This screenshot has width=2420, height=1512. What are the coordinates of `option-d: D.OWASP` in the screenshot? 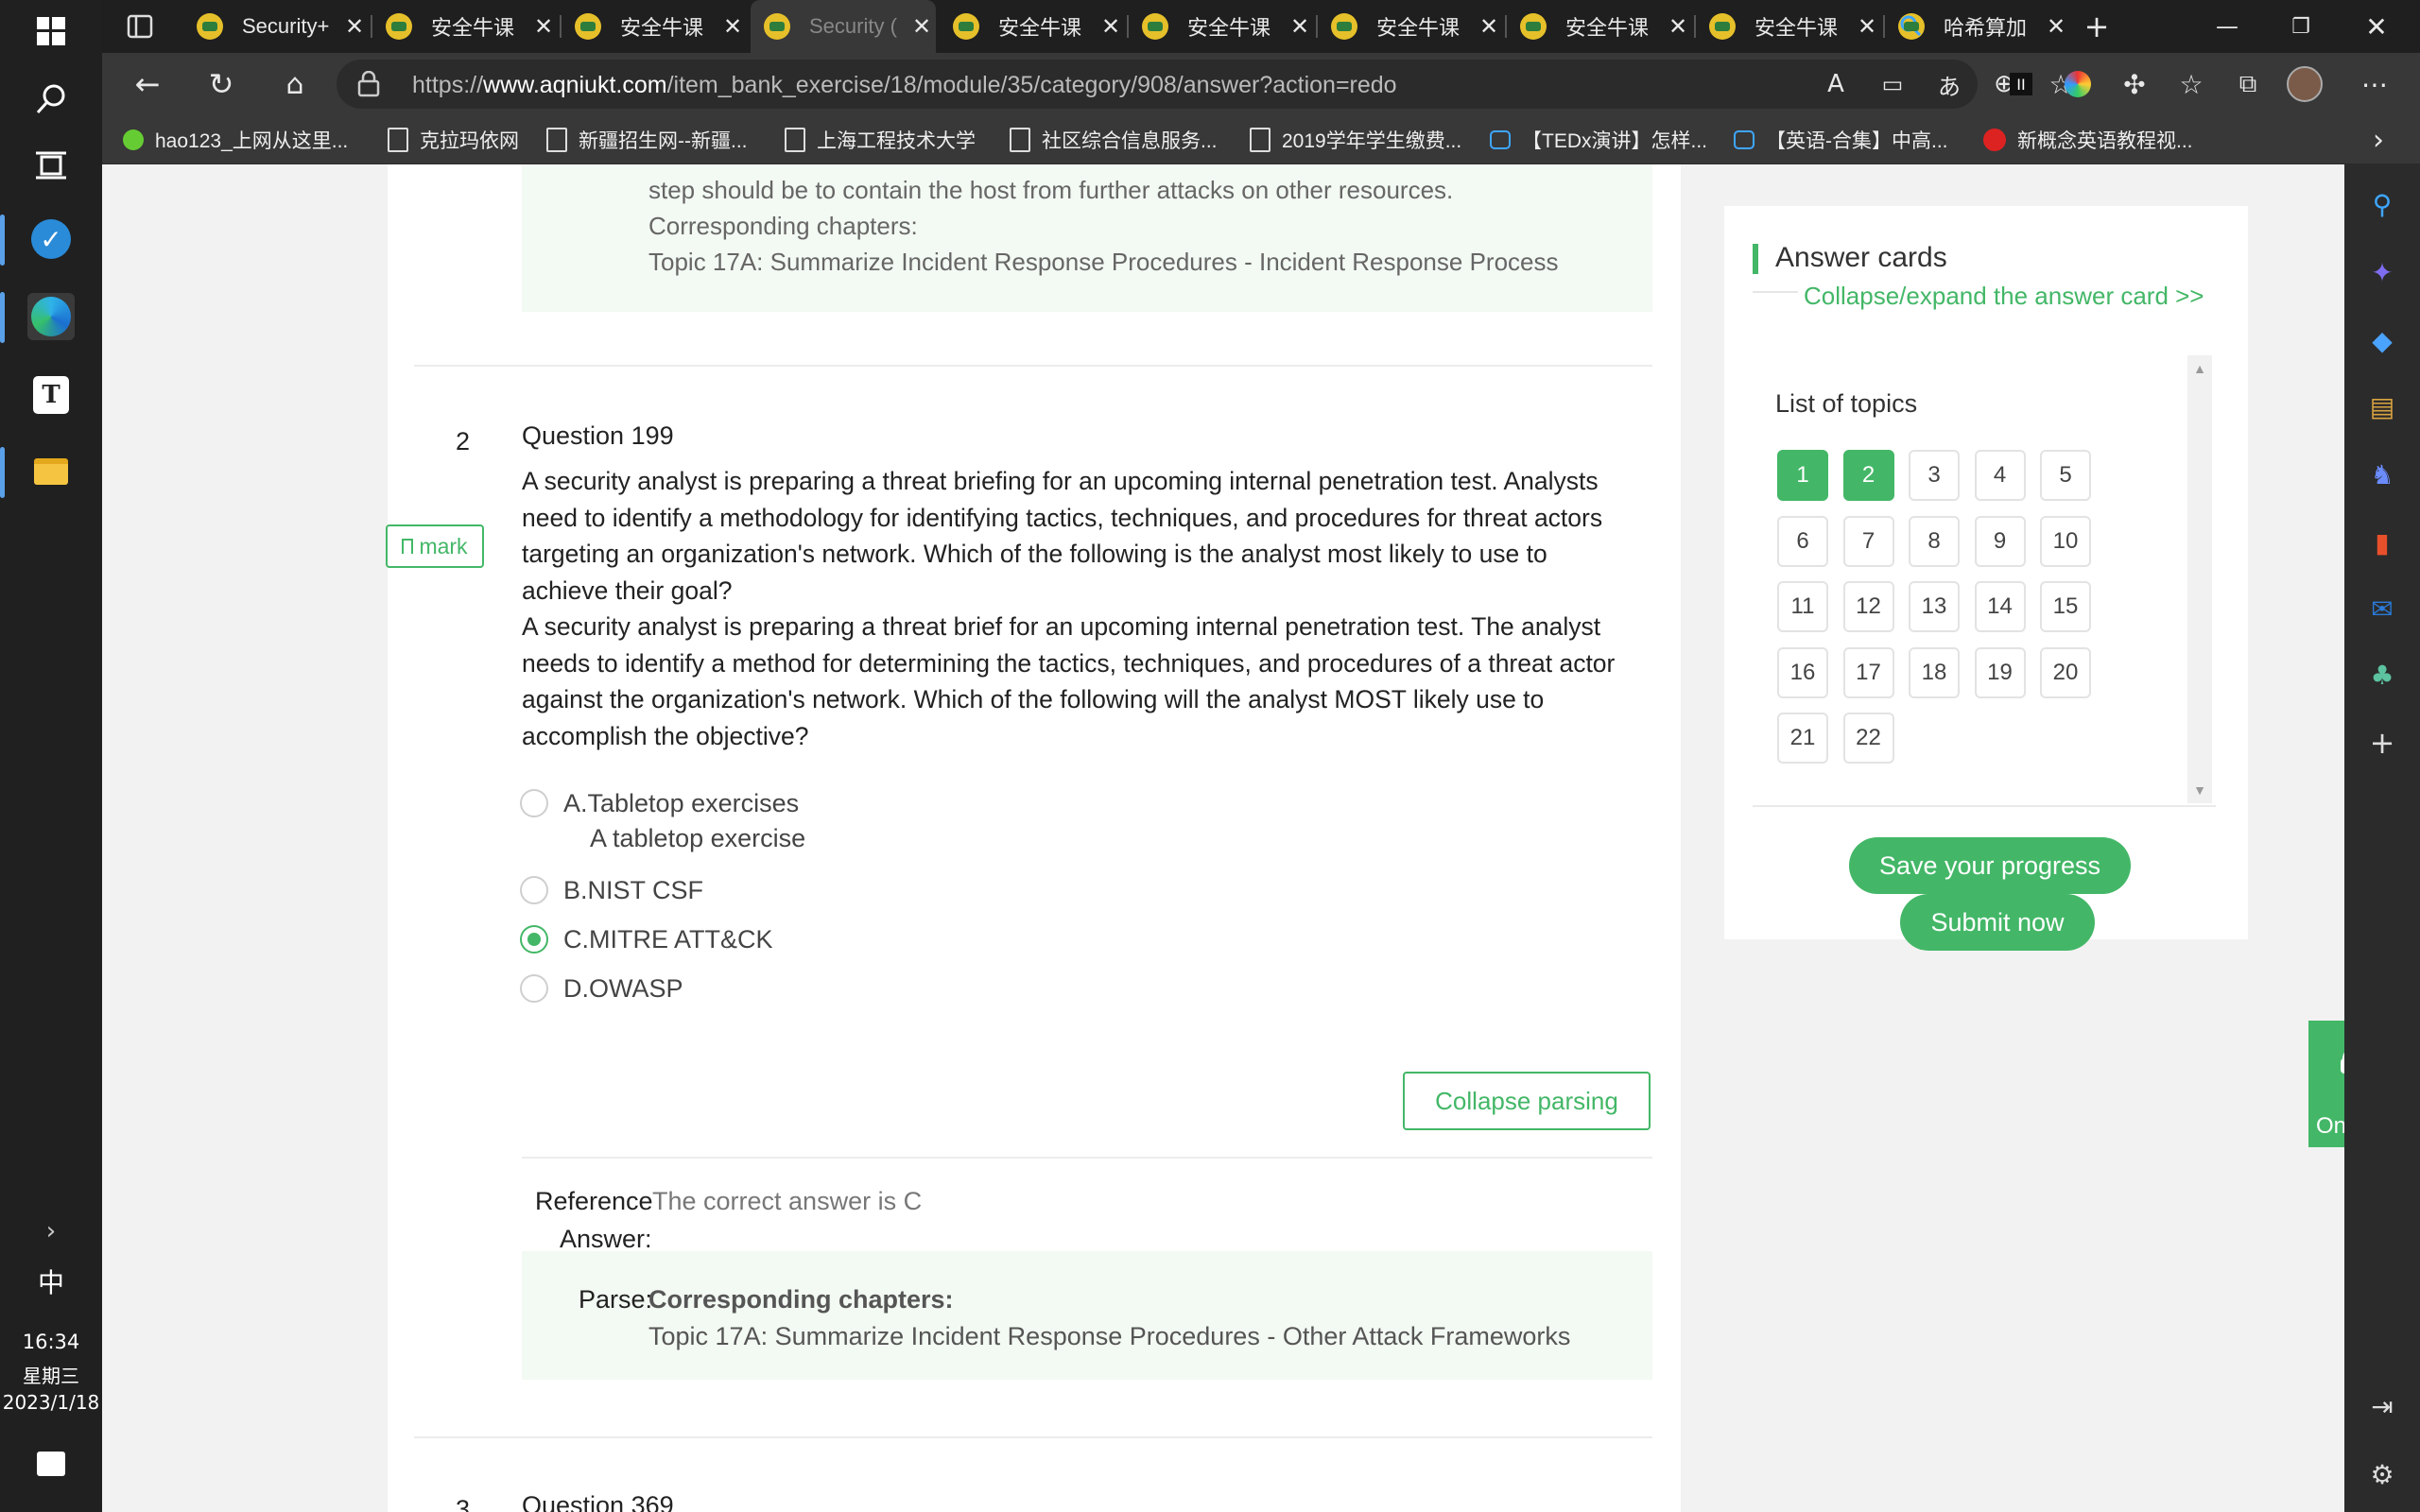 It's located at (601, 988).